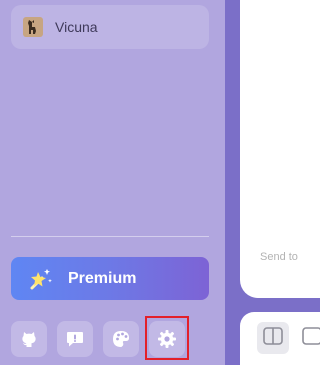 The width and height of the screenshot is (320, 365). Describe the element at coordinates (76, 27) in the screenshot. I see `profile-name: Vicuna` at that location.